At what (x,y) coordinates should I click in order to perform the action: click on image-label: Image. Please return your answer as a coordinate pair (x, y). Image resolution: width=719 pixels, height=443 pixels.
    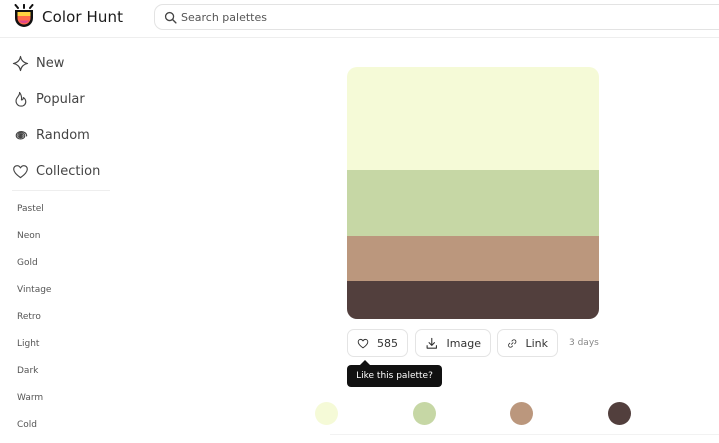
    Looking at the image, I should click on (463, 343).